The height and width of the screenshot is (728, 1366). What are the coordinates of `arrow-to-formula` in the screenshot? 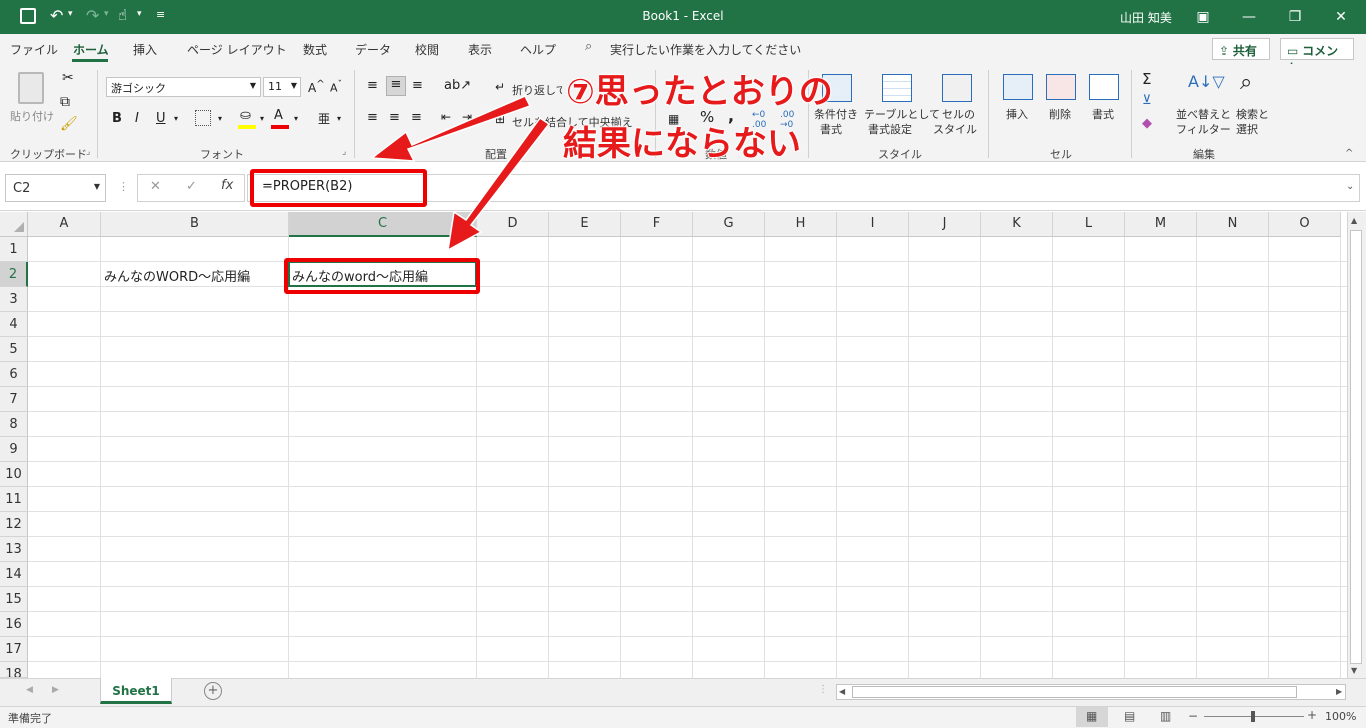 It's located at (450, 128).